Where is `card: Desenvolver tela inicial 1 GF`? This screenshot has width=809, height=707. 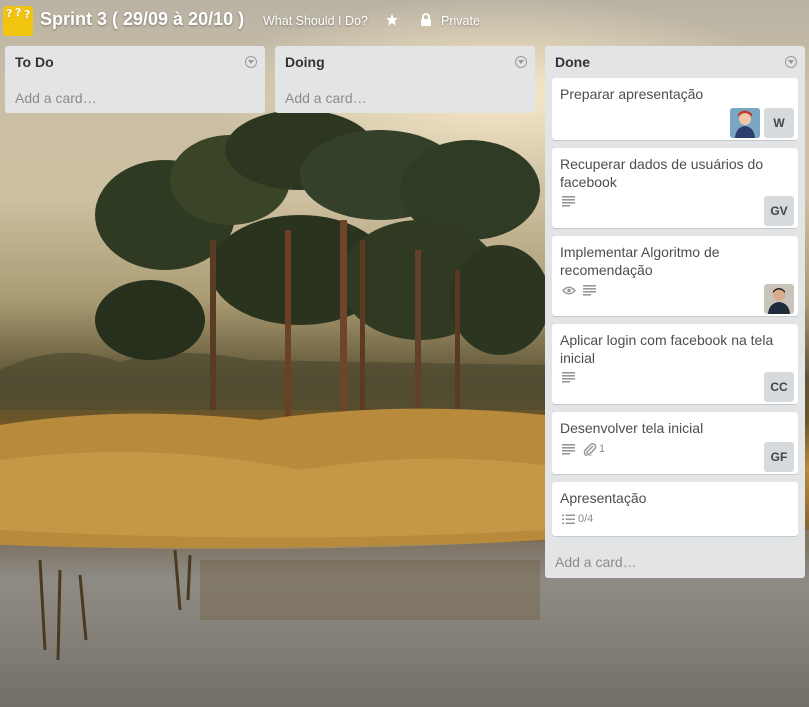 card: Desenvolver tela inicial 1 GF is located at coordinates (675, 443).